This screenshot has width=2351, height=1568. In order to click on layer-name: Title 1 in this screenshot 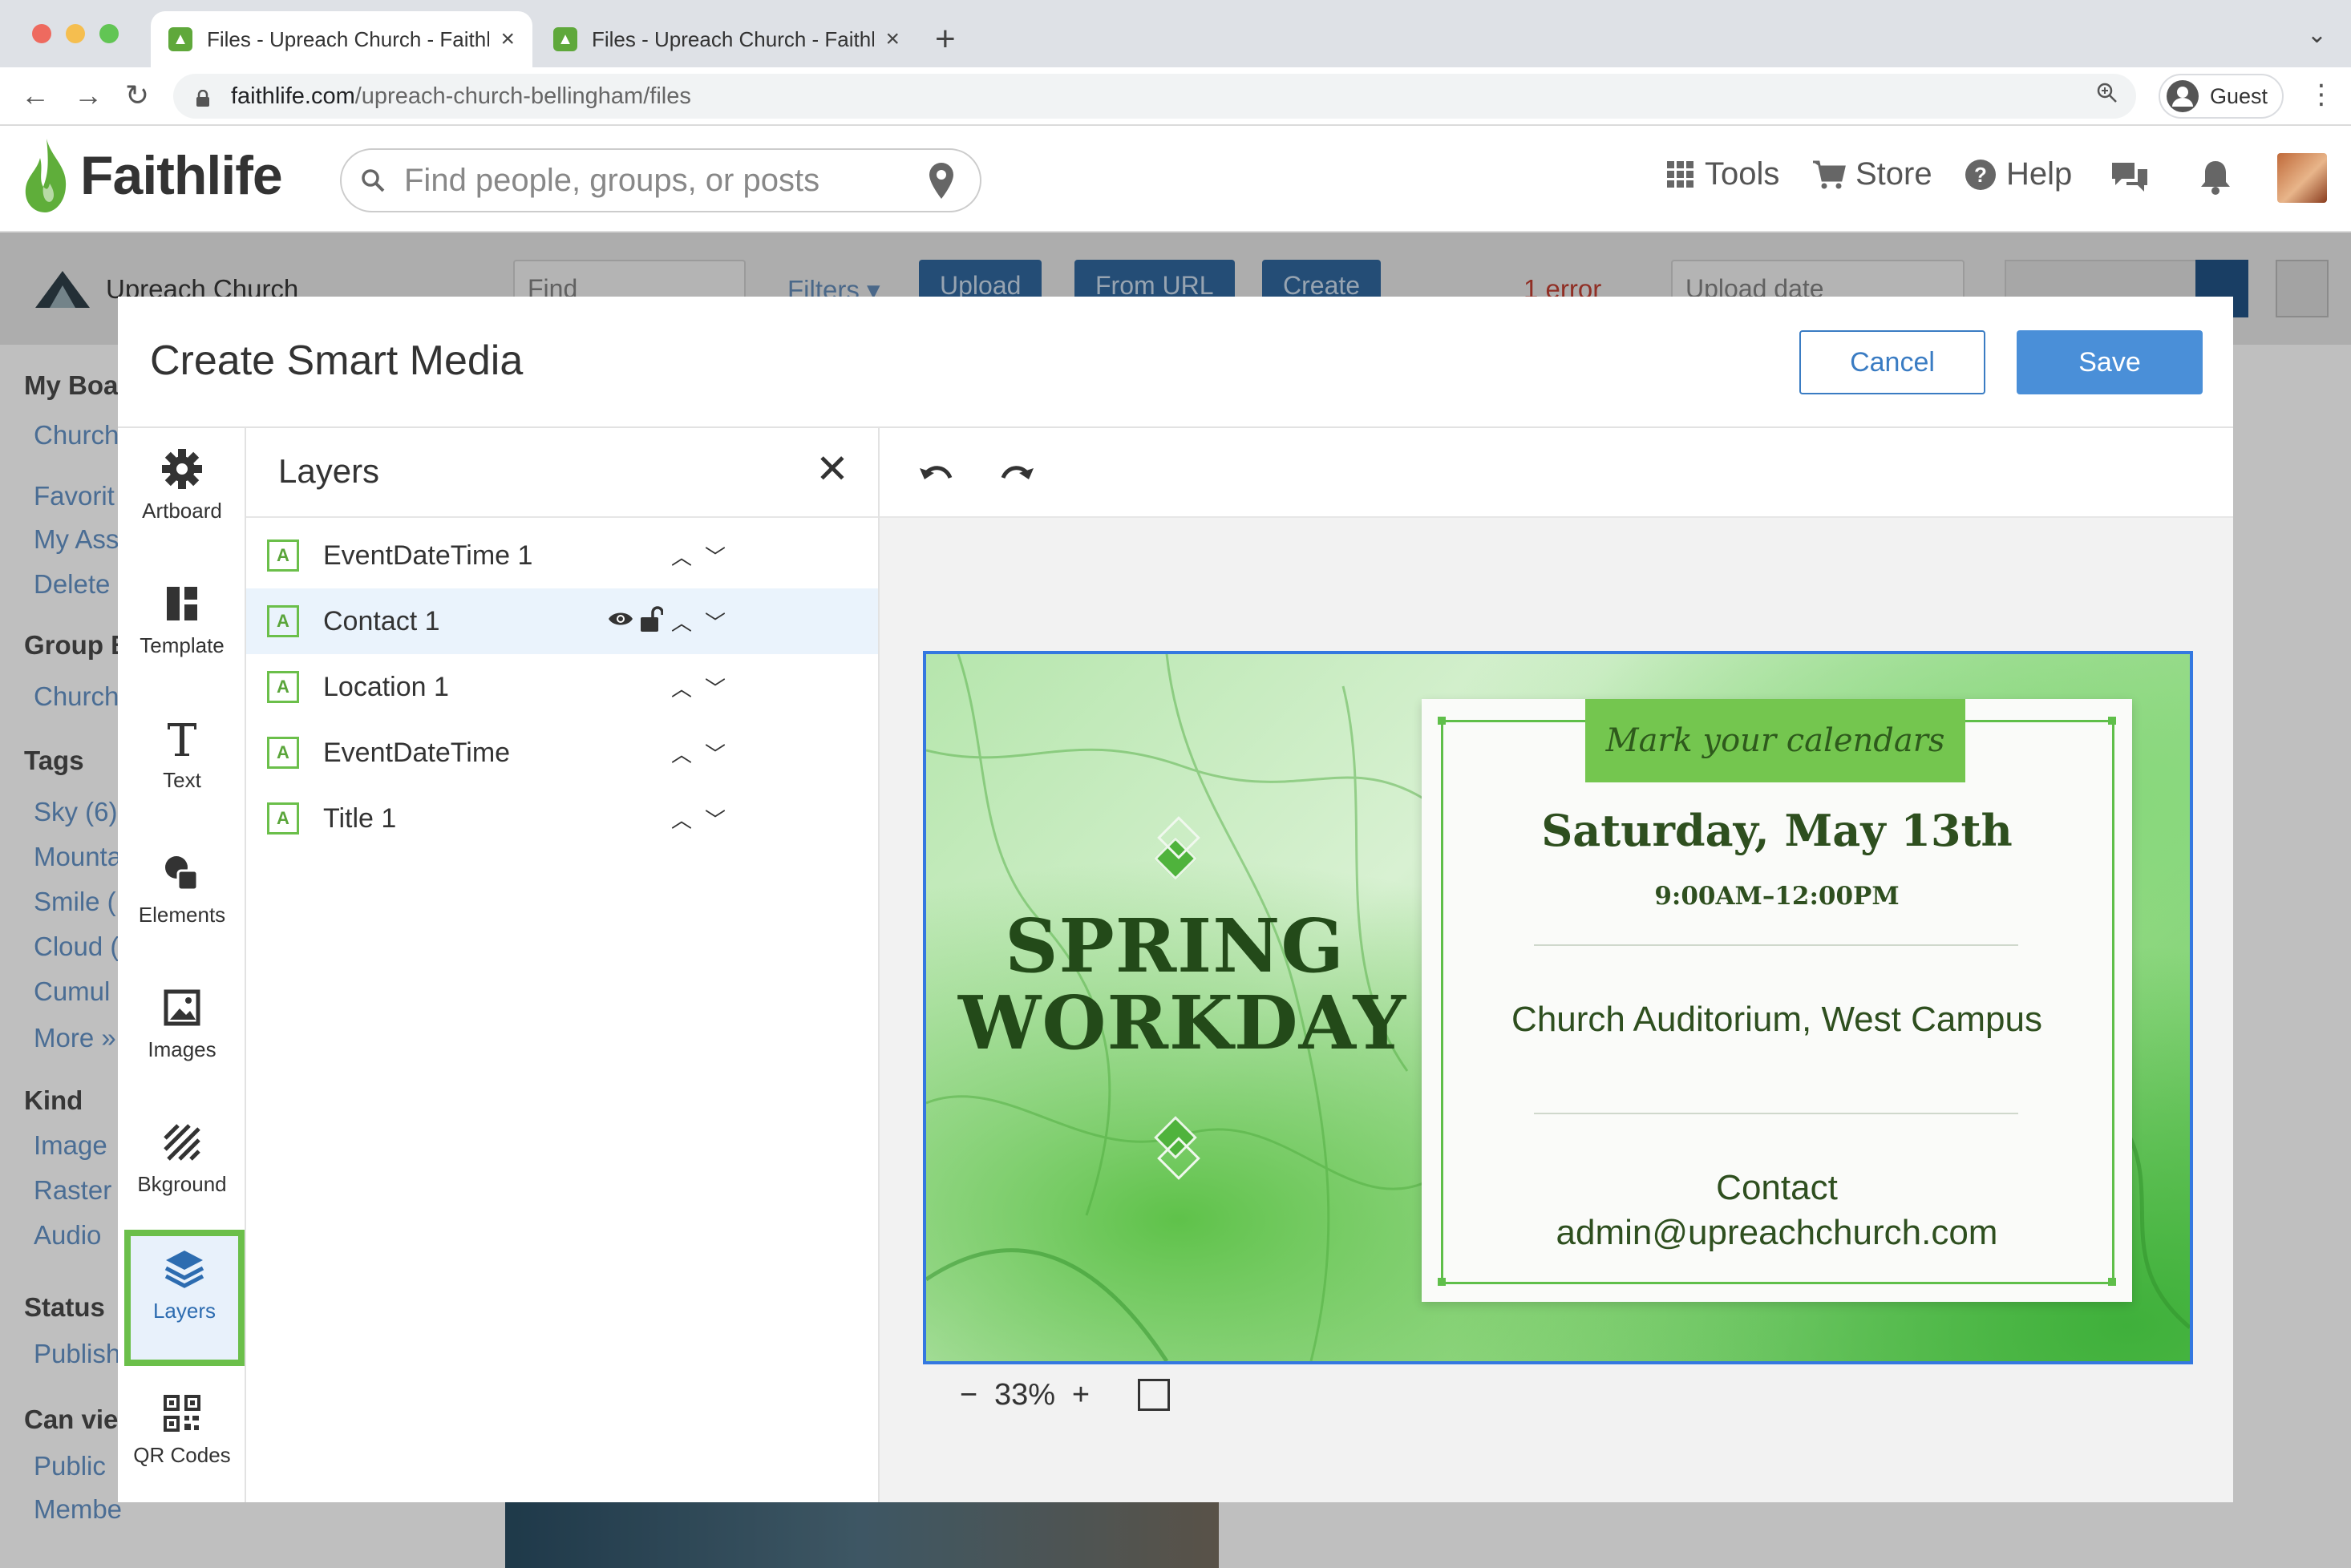, I will do `click(360, 818)`.